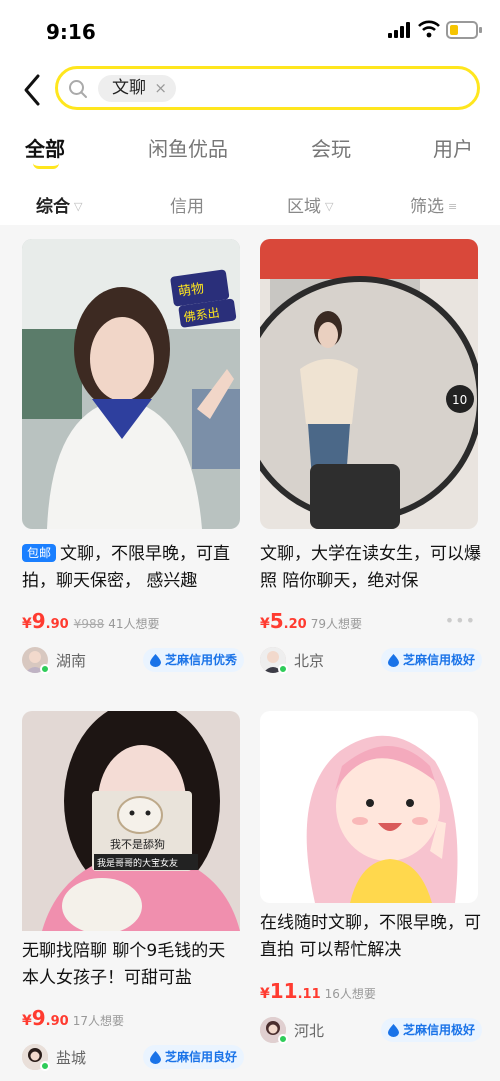 Image resolution: width=500 pixels, height=1081 pixels. What do you see at coordinates (71, 32) in the screenshot?
I see `status-time: 9:16` at bounding box center [71, 32].